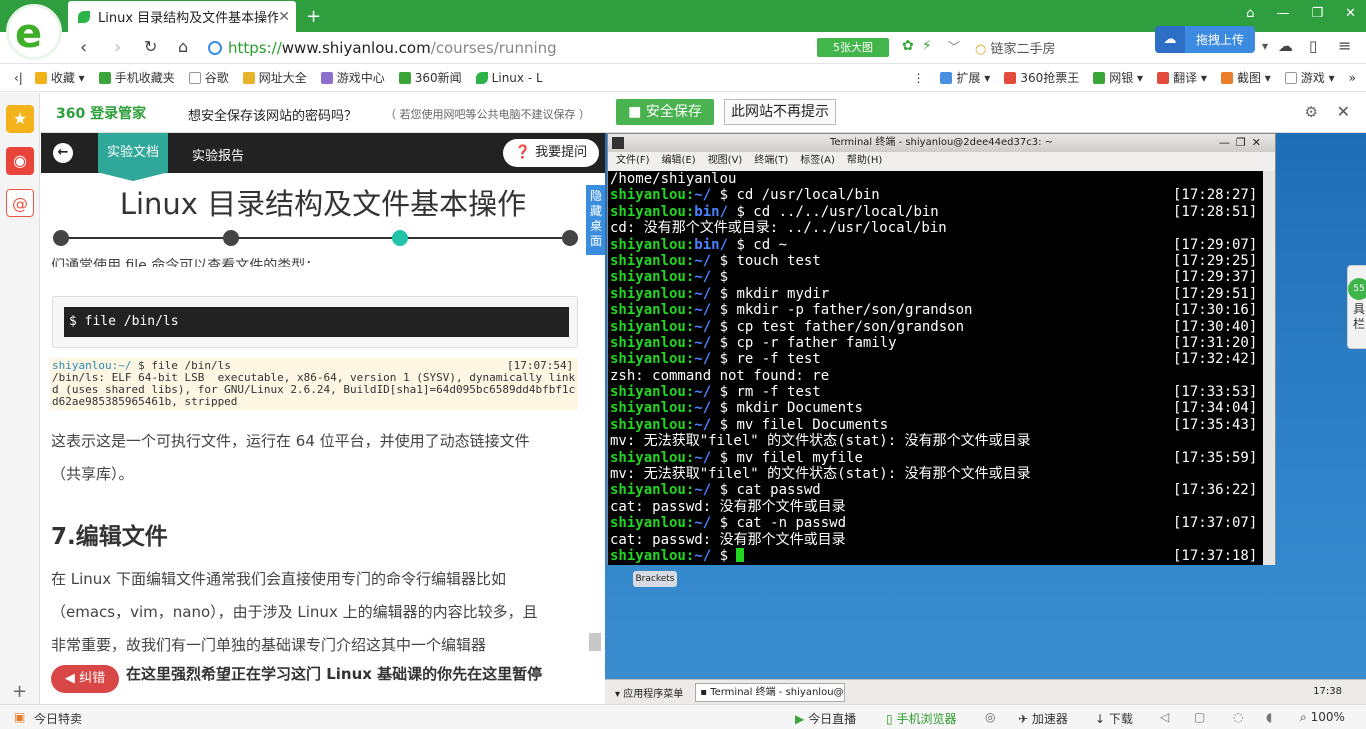  What do you see at coordinates (58, 718) in the screenshot?
I see `today-sale: 今日特卖` at bounding box center [58, 718].